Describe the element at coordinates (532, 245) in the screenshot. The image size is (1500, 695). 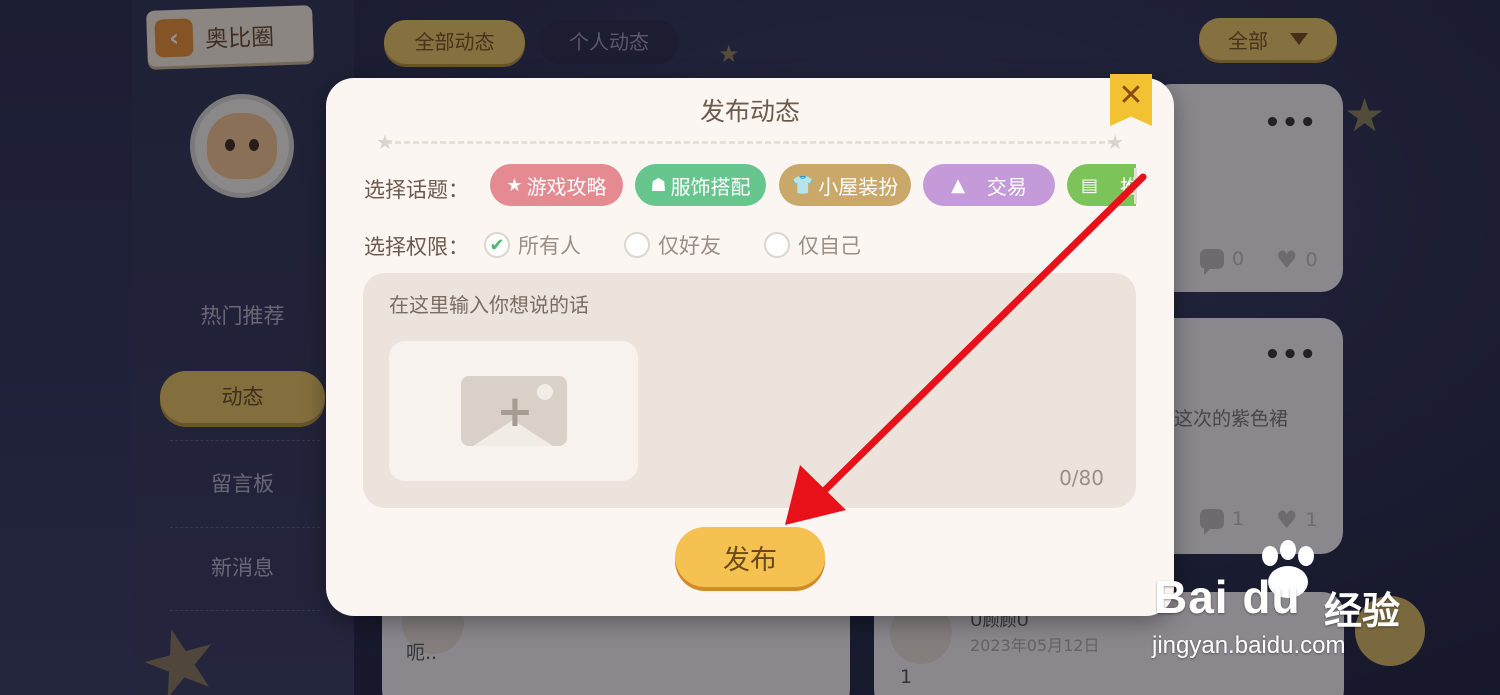
I see `permission-everyone: ✔ 所有人` at that location.